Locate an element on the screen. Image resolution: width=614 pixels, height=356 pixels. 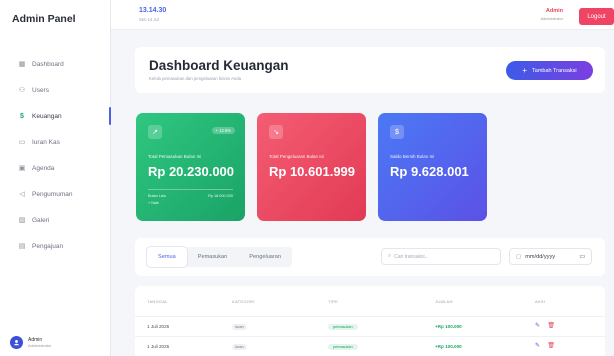
megaphone-icon: ◁ is located at coordinates (22, 194).